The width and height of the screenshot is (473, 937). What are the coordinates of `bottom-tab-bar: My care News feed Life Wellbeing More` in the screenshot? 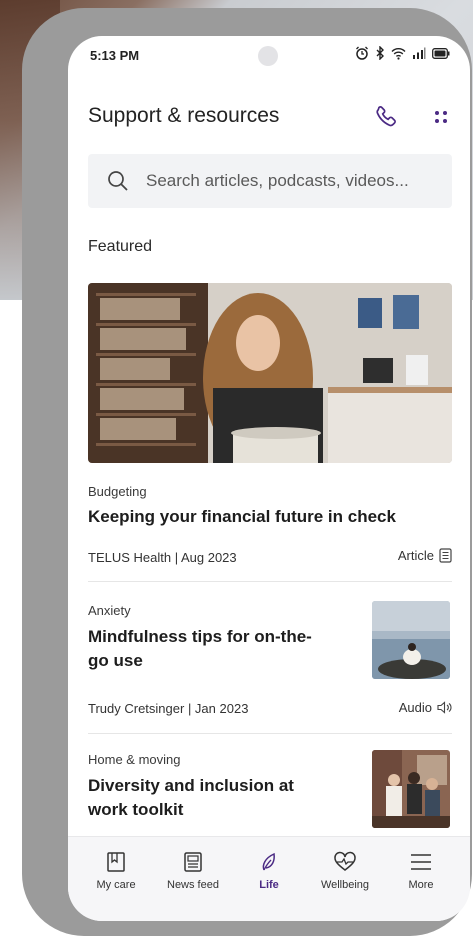 It's located at (269, 878).